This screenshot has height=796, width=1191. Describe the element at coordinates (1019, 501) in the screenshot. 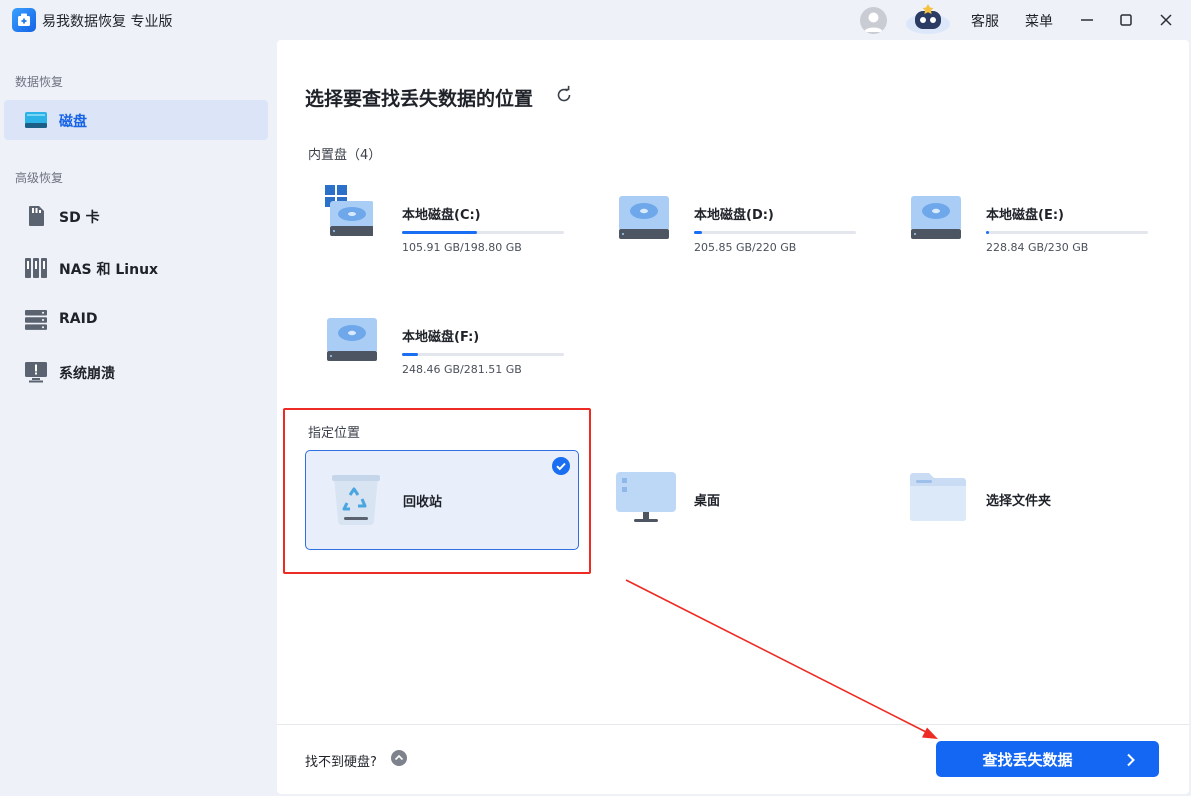

I see `location-name: 选择文件夹` at that location.